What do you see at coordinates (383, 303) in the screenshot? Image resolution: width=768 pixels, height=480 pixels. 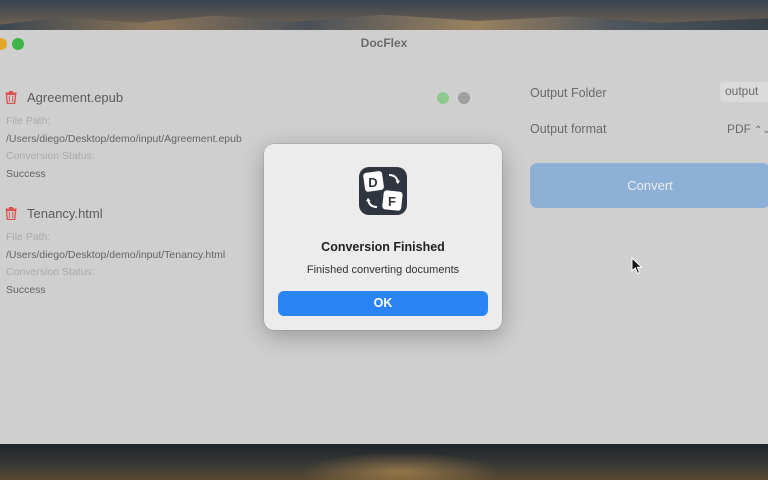 I see `ok-button: OK` at bounding box center [383, 303].